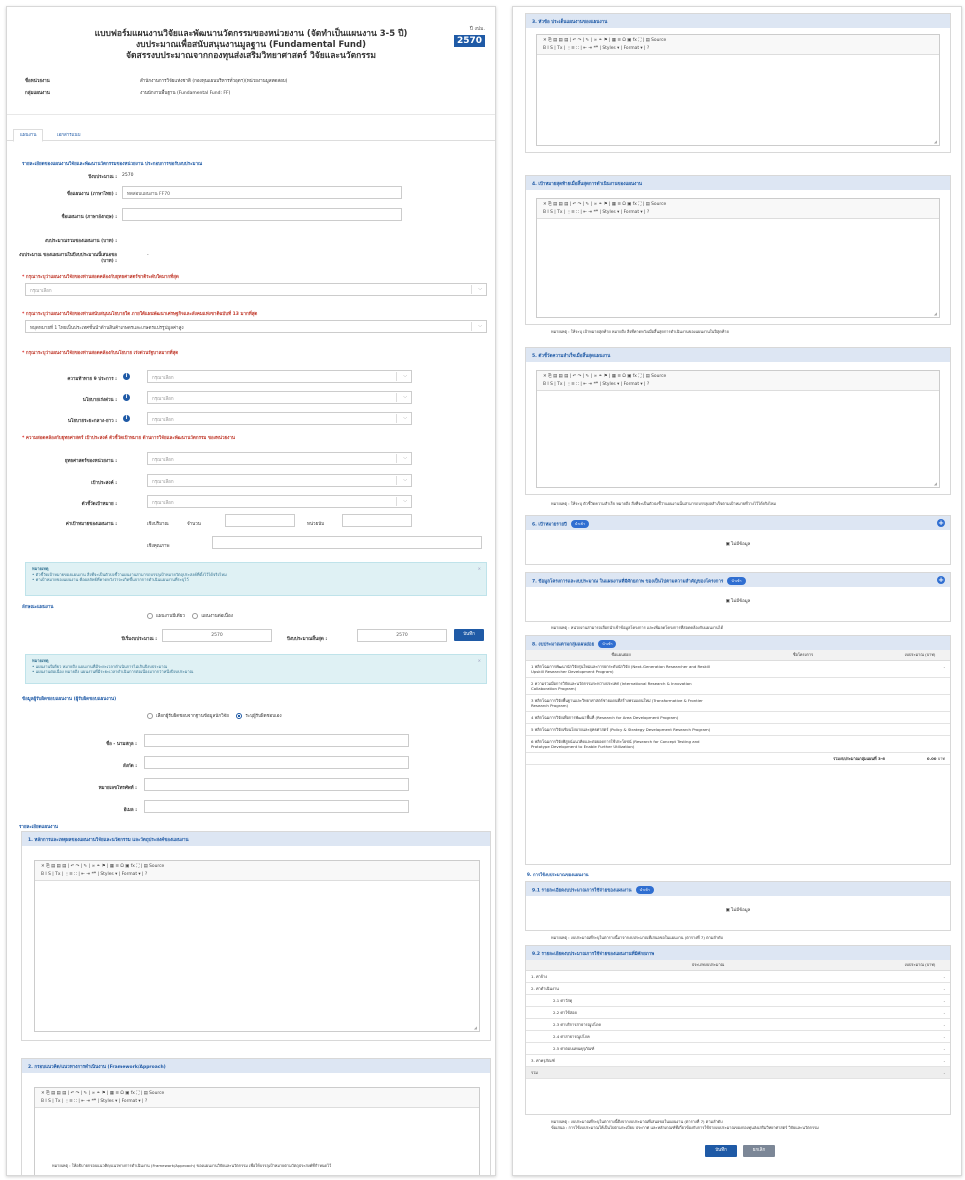  I want to click on radio-single-year, so click(150, 615).